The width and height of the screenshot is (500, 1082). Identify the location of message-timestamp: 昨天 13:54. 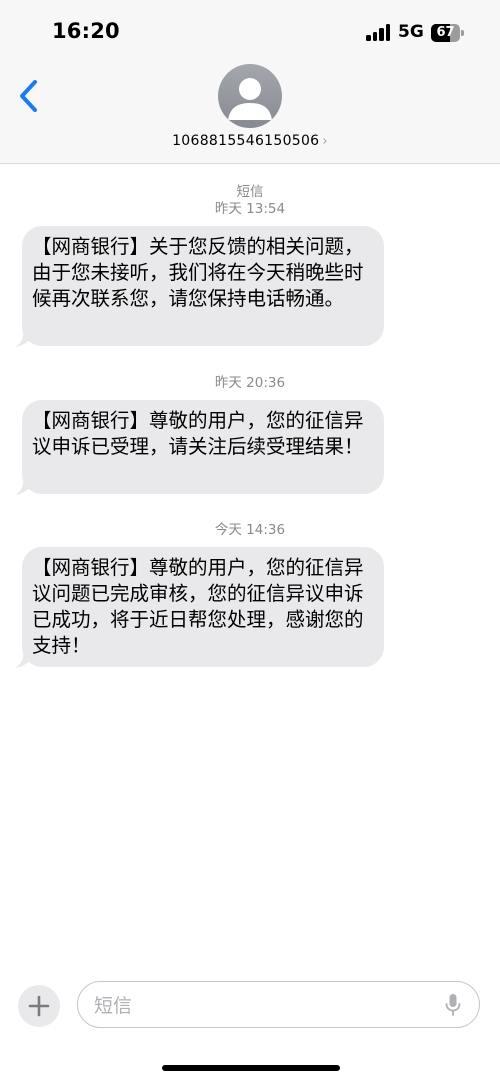
(250, 209).